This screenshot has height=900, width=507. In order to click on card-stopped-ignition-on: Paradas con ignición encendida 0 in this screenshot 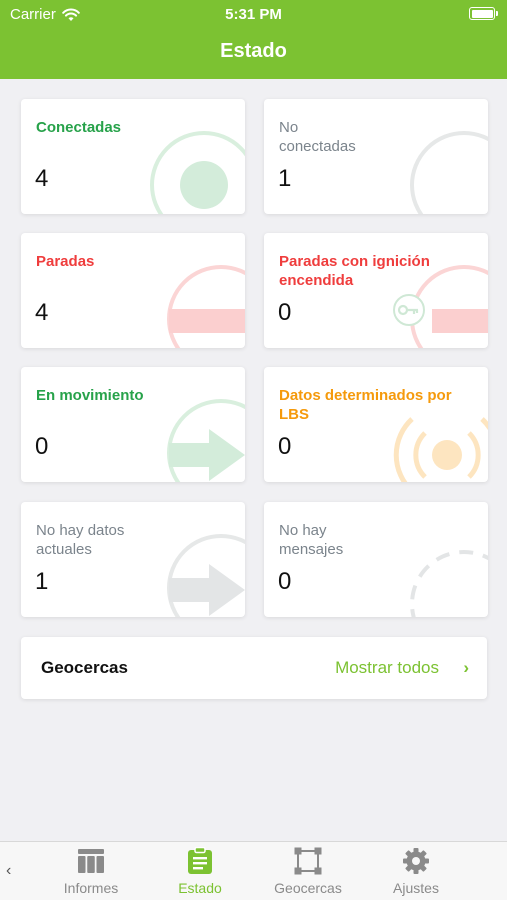, I will do `click(376, 290)`.